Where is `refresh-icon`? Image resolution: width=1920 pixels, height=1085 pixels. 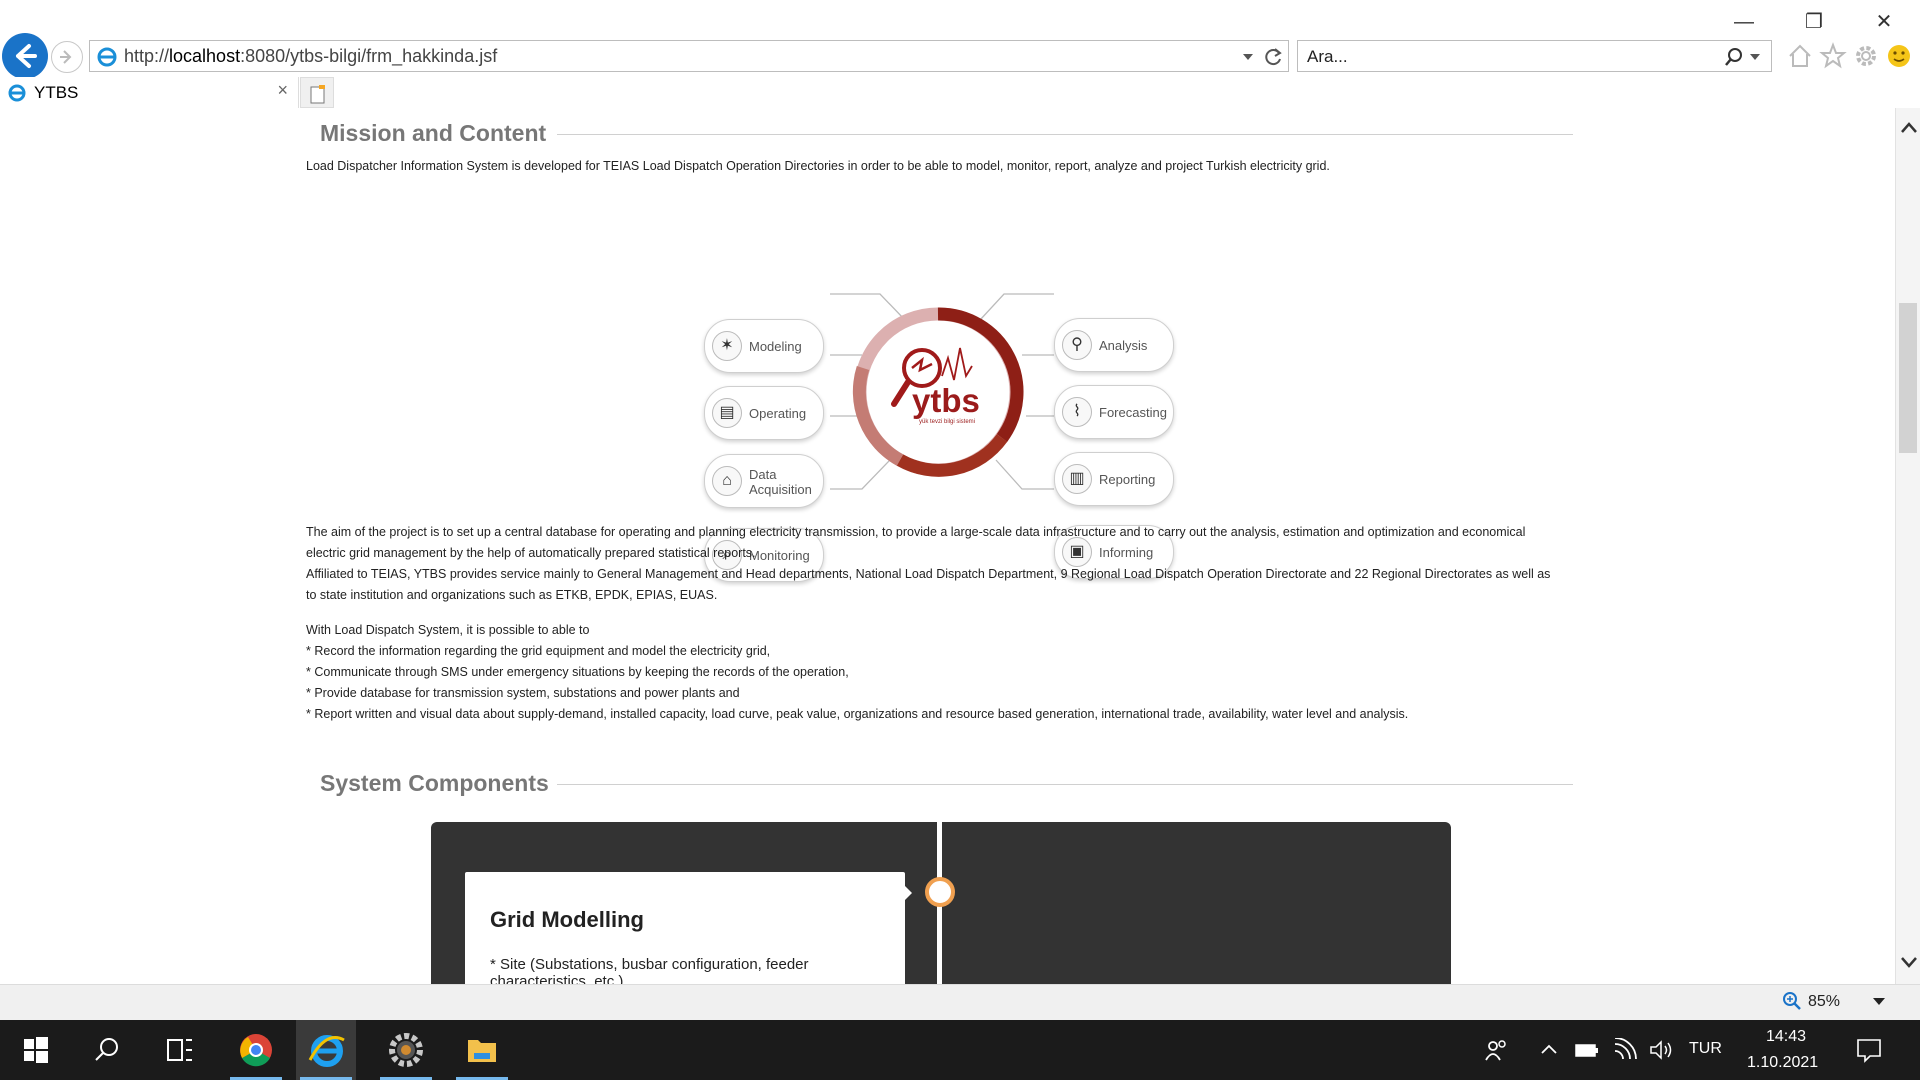
refresh-icon is located at coordinates (1273, 57).